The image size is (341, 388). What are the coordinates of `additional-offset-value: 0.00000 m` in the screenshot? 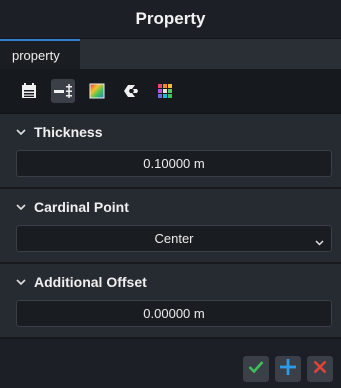 It's located at (174, 313).